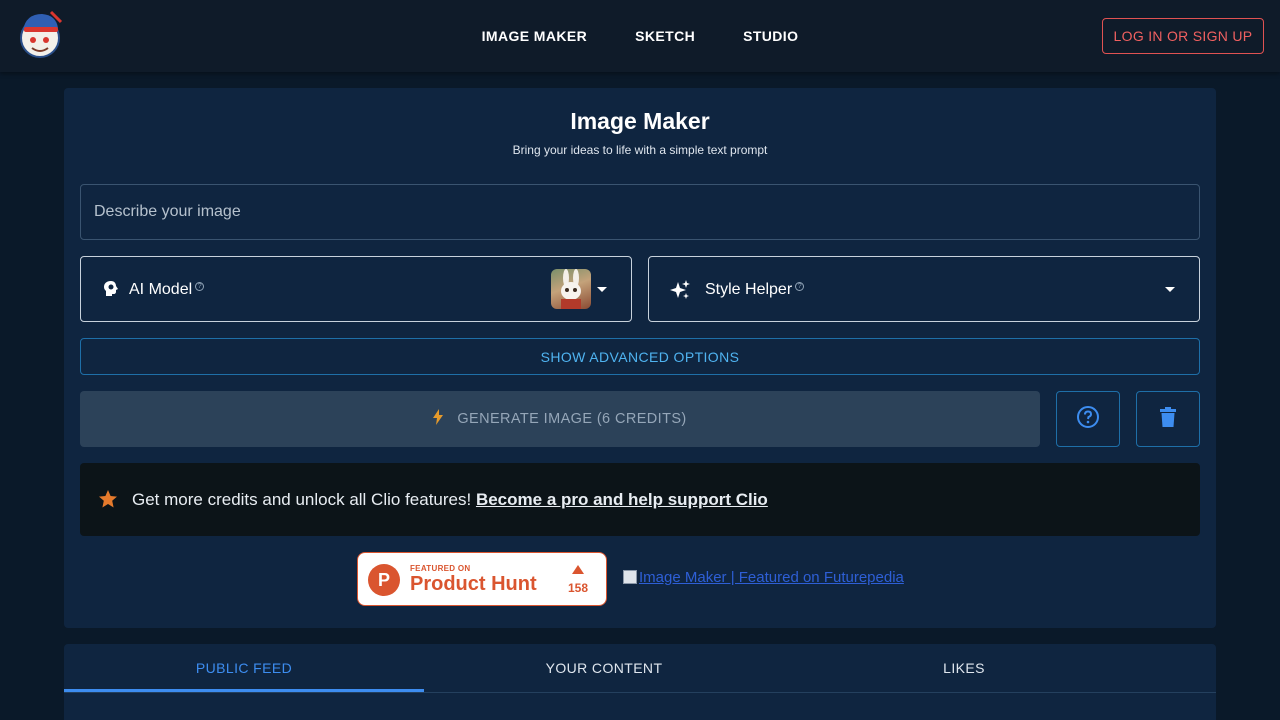 The width and height of the screenshot is (1280, 720). Describe the element at coordinates (578, 569) in the screenshot. I see `upvote-arrow-icon` at that location.